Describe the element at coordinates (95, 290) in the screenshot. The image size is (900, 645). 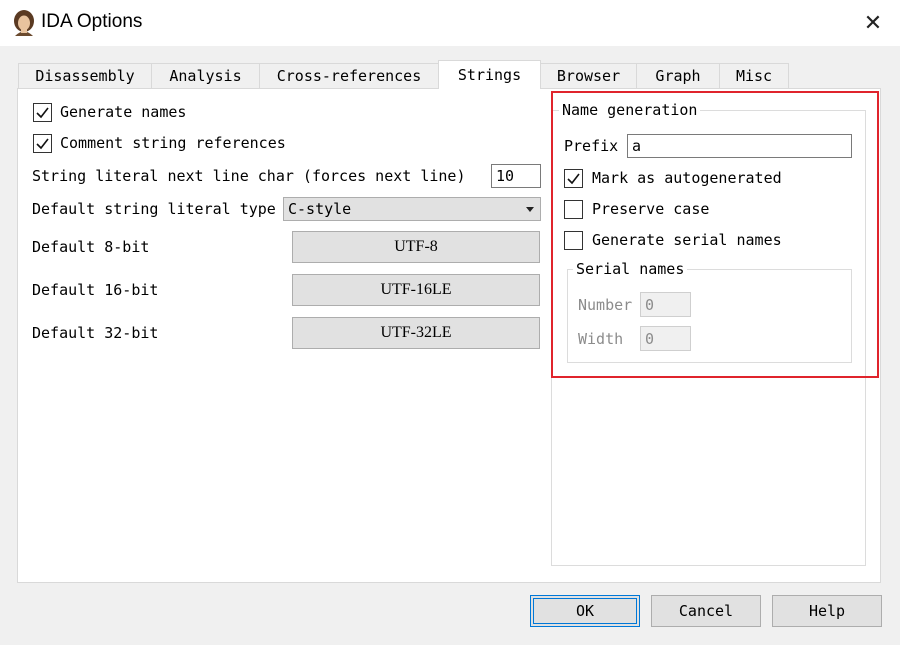
I see `default-16bit-label: Default 16-bit` at that location.